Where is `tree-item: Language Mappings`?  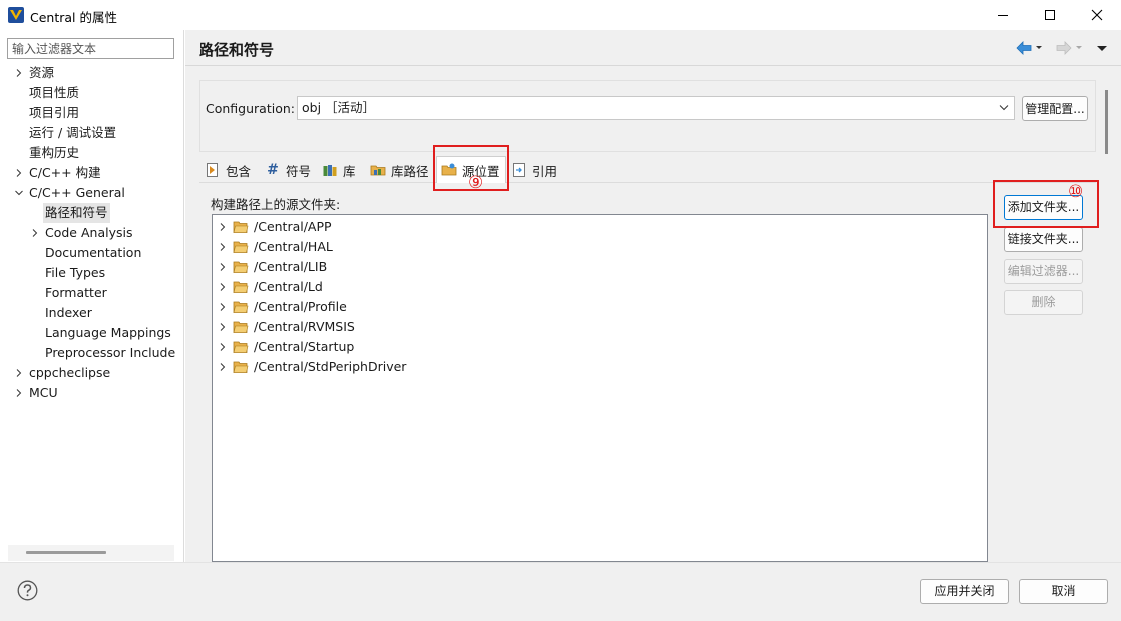 tree-item: Language Mappings is located at coordinates (92, 333).